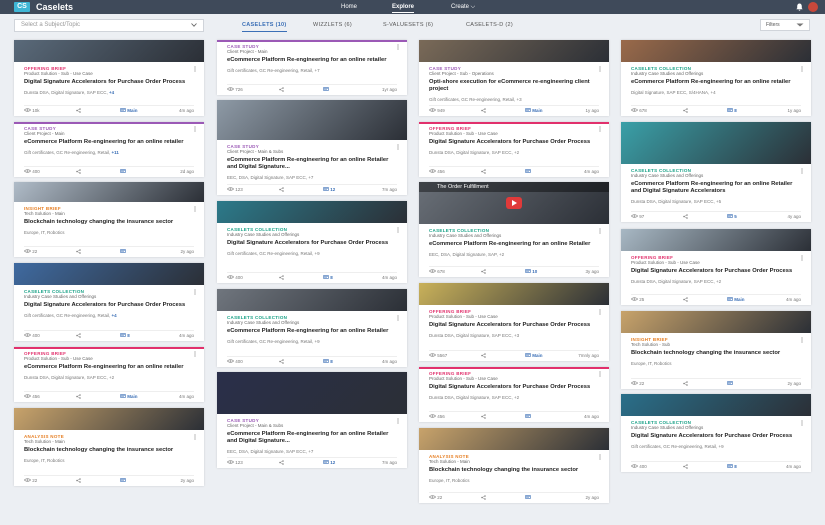 This screenshot has height=525, width=825. I want to click on more-tags-link: +11, so click(115, 152).